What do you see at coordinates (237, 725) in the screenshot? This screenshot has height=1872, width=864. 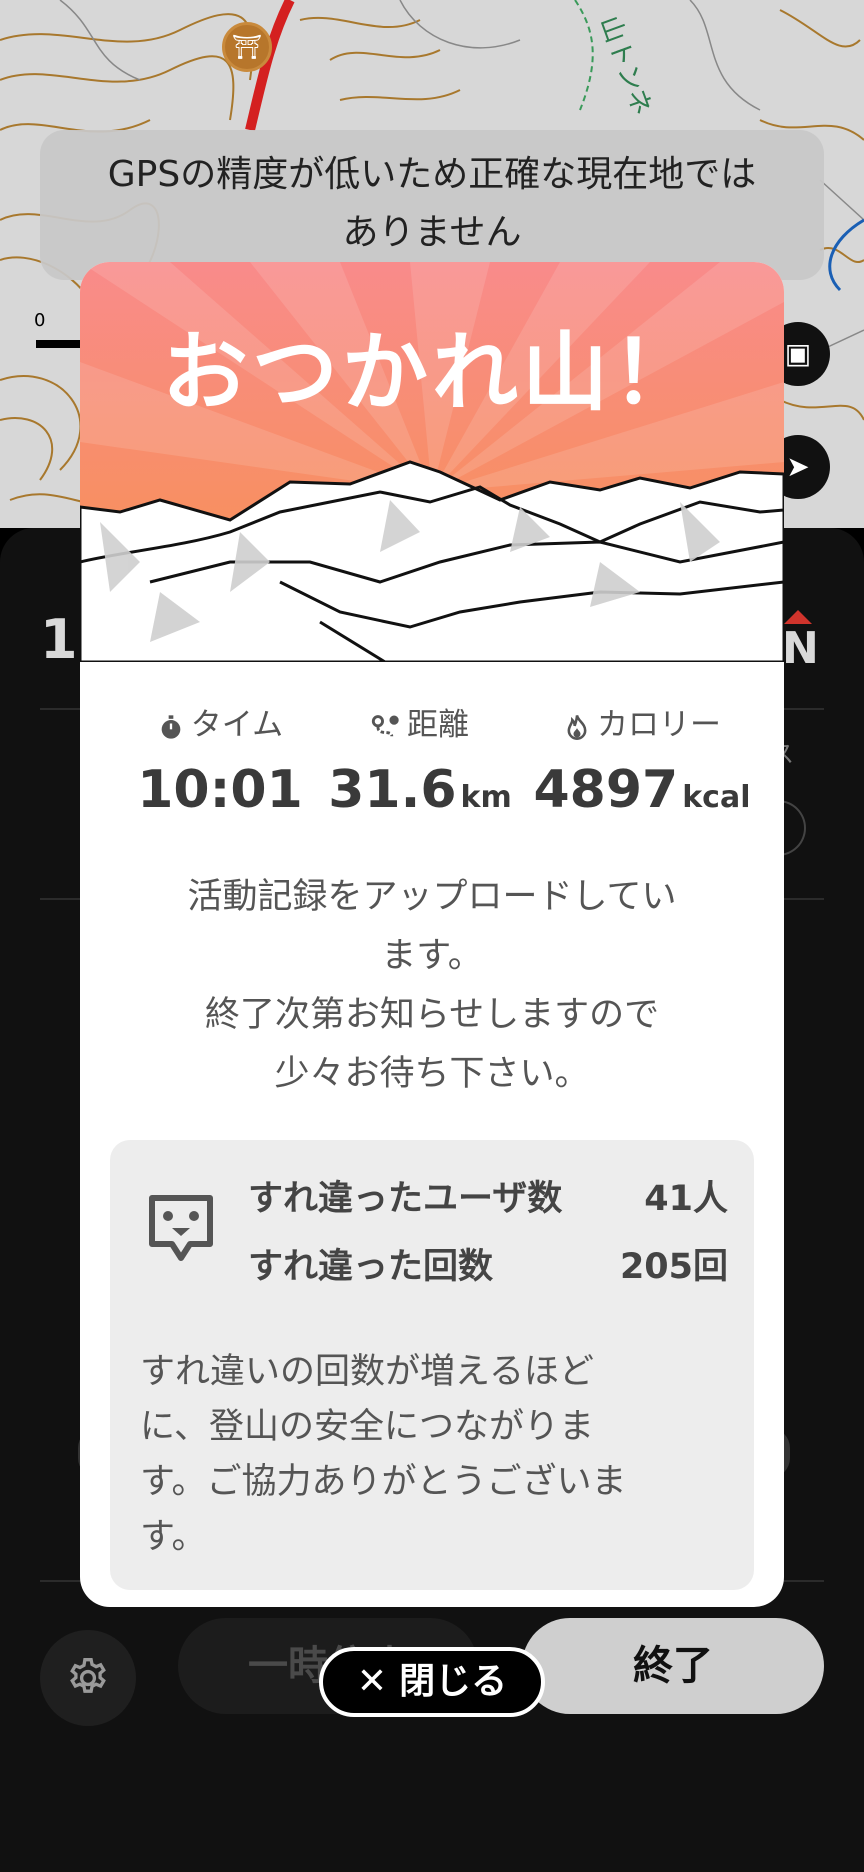 I see `stat-time-label: タイム` at bounding box center [237, 725].